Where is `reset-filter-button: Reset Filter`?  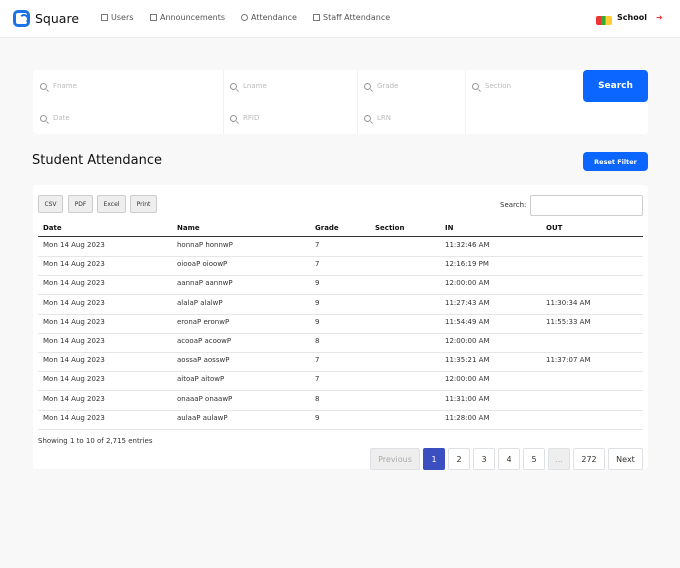 reset-filter-button: Reset Filter is located at coordinates (615, 161).